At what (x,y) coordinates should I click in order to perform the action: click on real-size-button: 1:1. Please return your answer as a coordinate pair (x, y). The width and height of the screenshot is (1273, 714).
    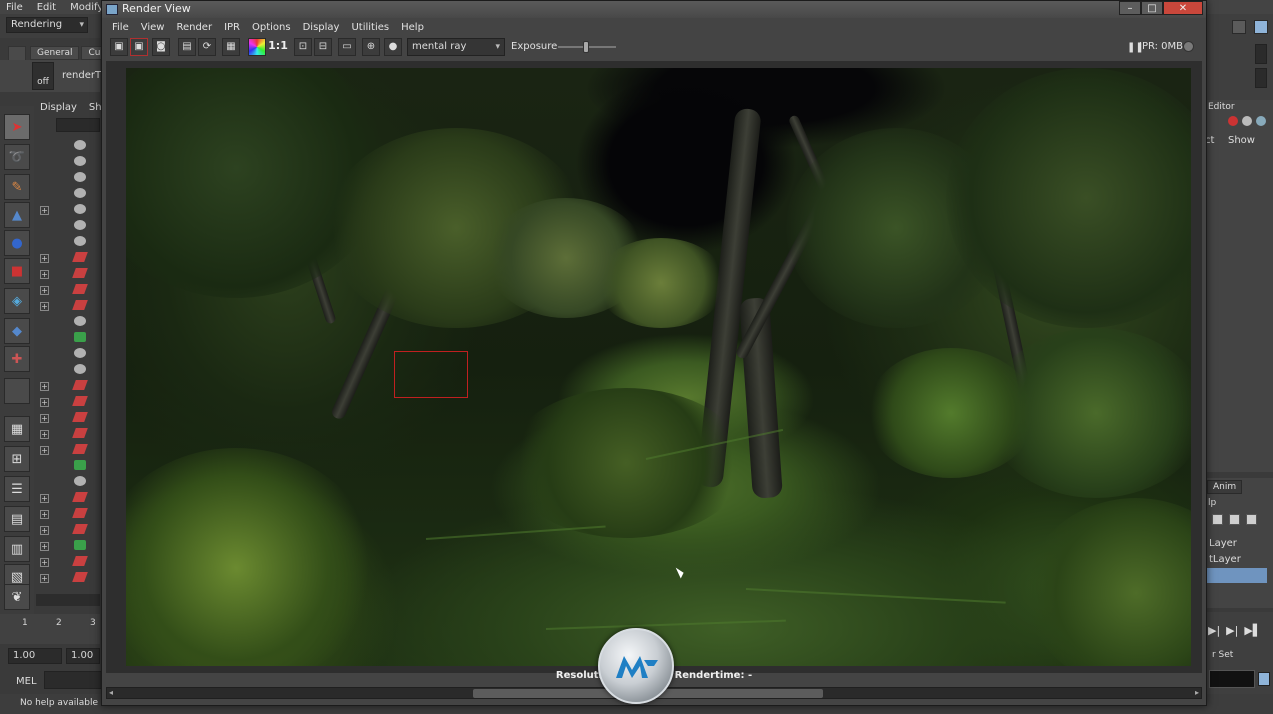
    Looking at the image, I should click on (278, 47).